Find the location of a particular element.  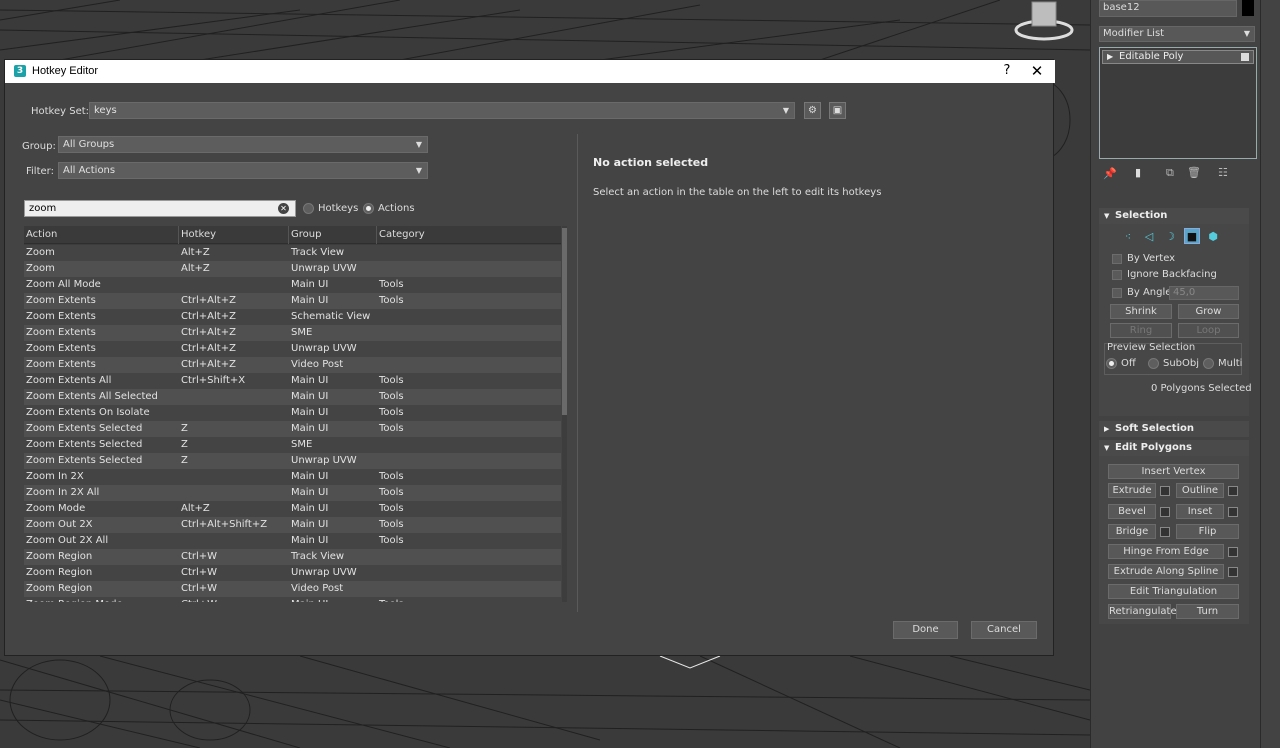

configure-modifier-sets-icon: ☷ is located at coordinates (1223, 172).